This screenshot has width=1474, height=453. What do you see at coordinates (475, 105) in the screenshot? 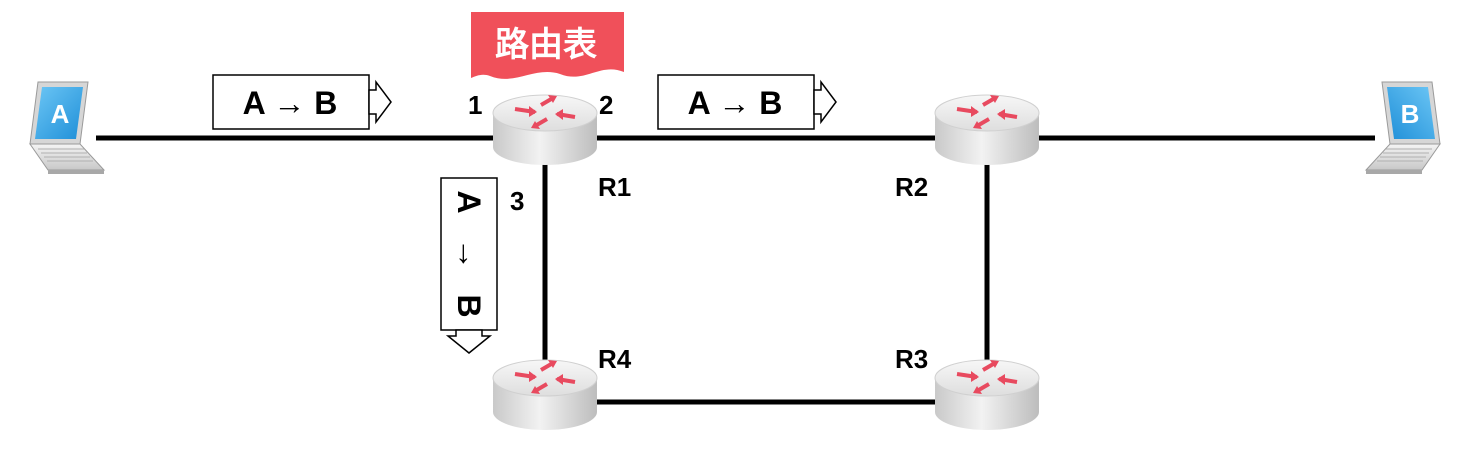
I see `port-1-label: 1` at bounding box center [475, 105].